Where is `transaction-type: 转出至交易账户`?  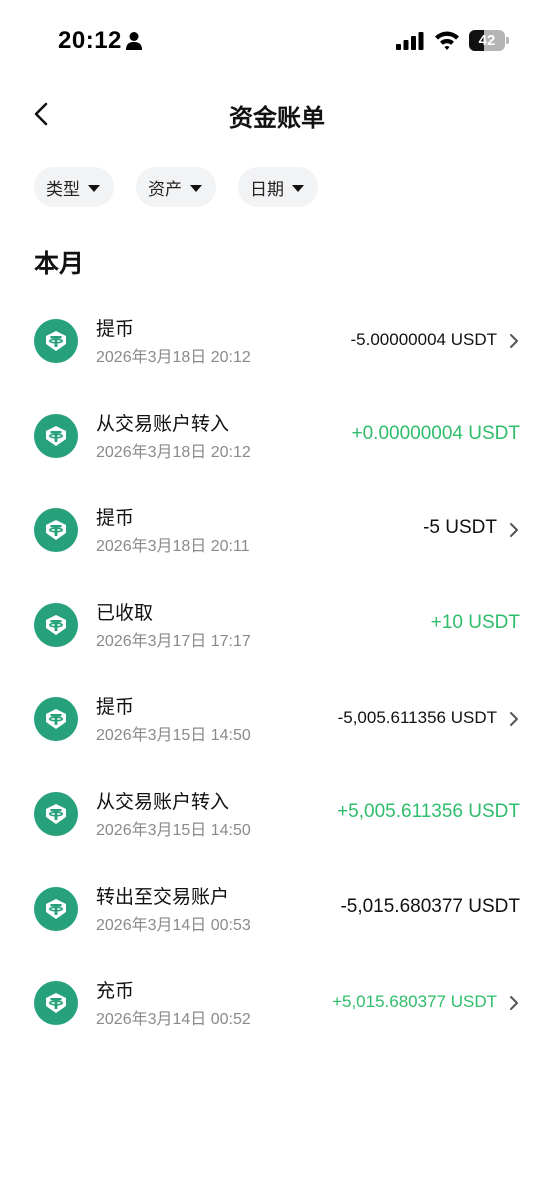
transaction-type: 转出至交易账户 is located at coordinates (163, 897).